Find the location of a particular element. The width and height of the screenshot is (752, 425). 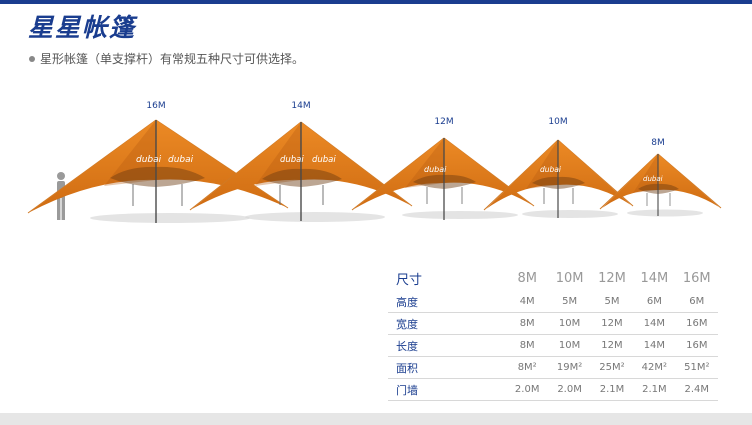

tent-size-label: 16M is located at coordinates (155, 106).